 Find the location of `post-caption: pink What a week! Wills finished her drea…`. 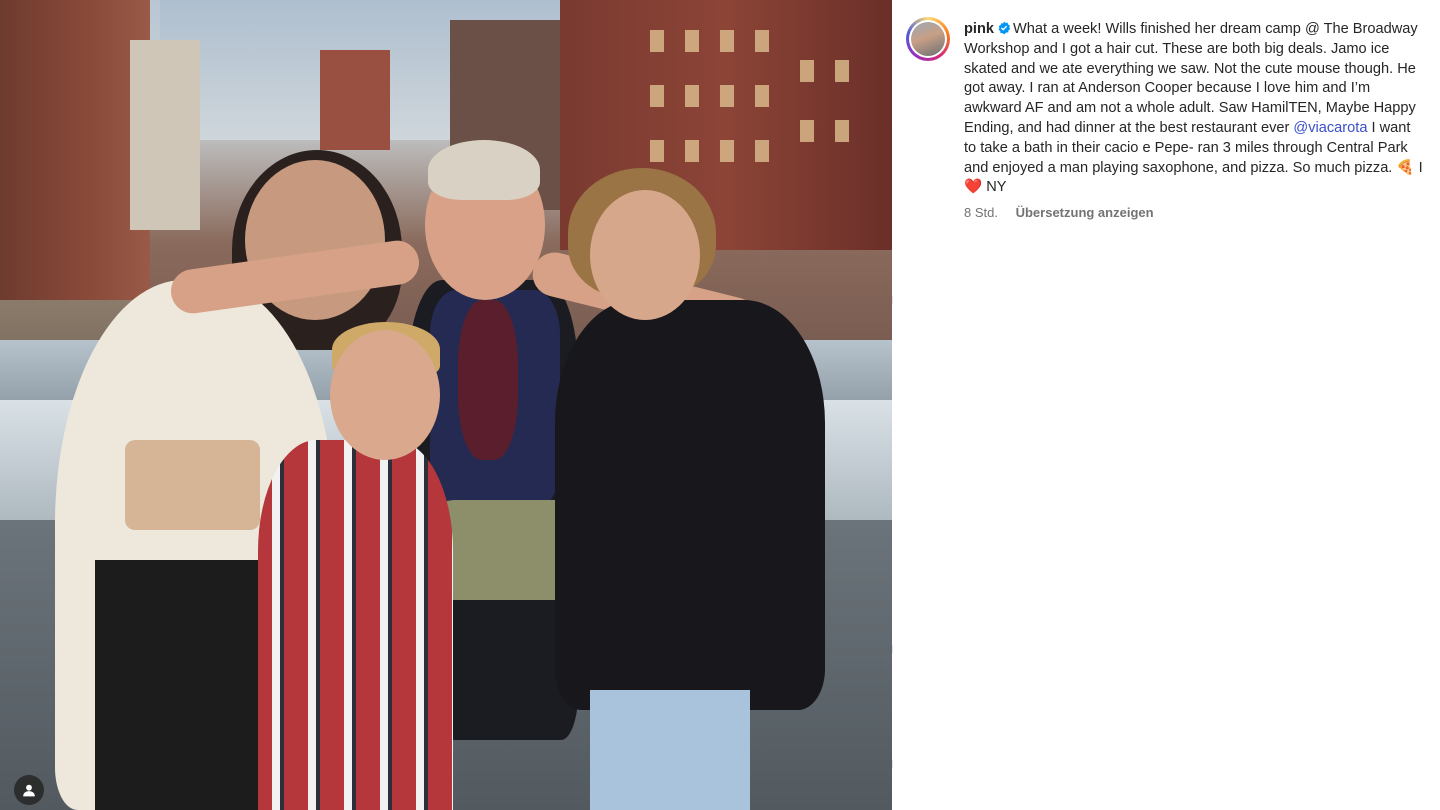

post-caption: pink What a week! Wills finished her drea… is located at coordinates (1194, 109).